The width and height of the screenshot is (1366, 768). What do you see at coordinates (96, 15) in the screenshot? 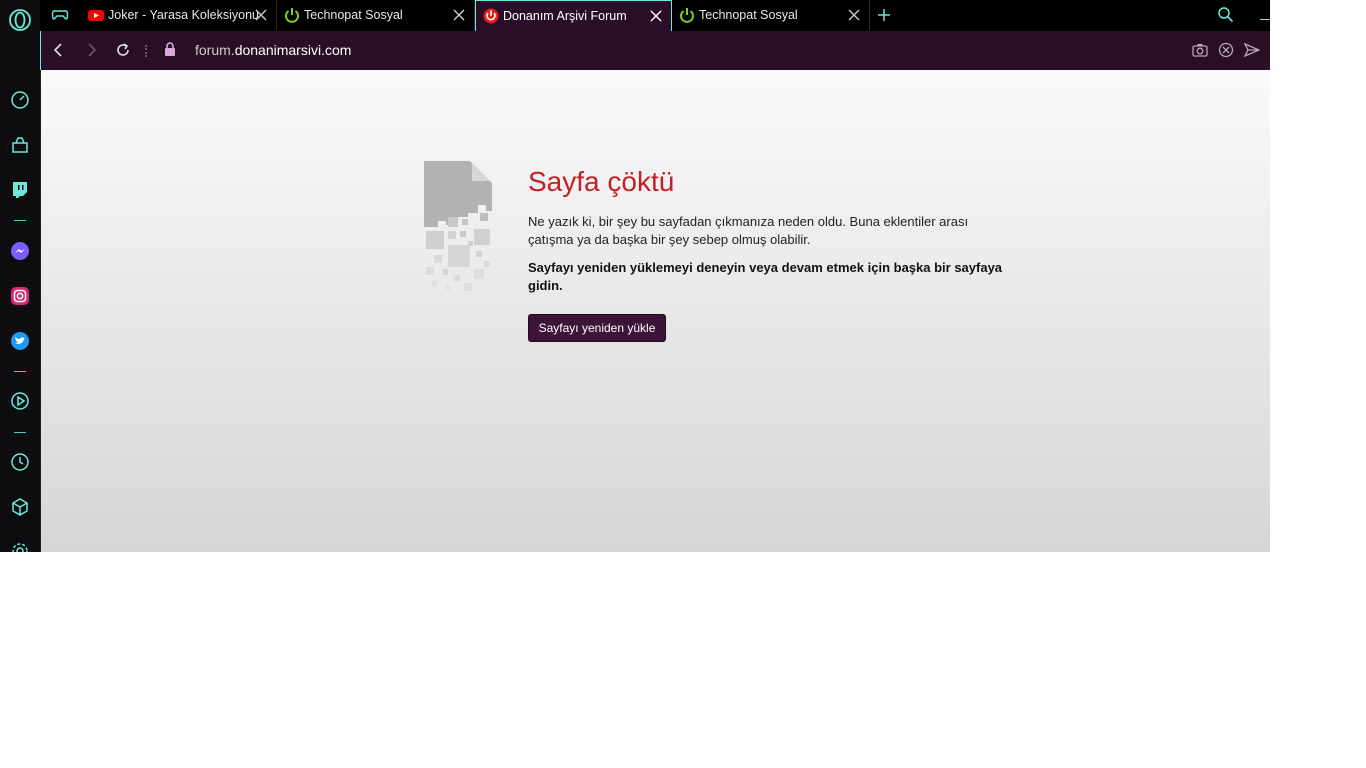
I see `youtube-icon` at bounding box center [96, 15].